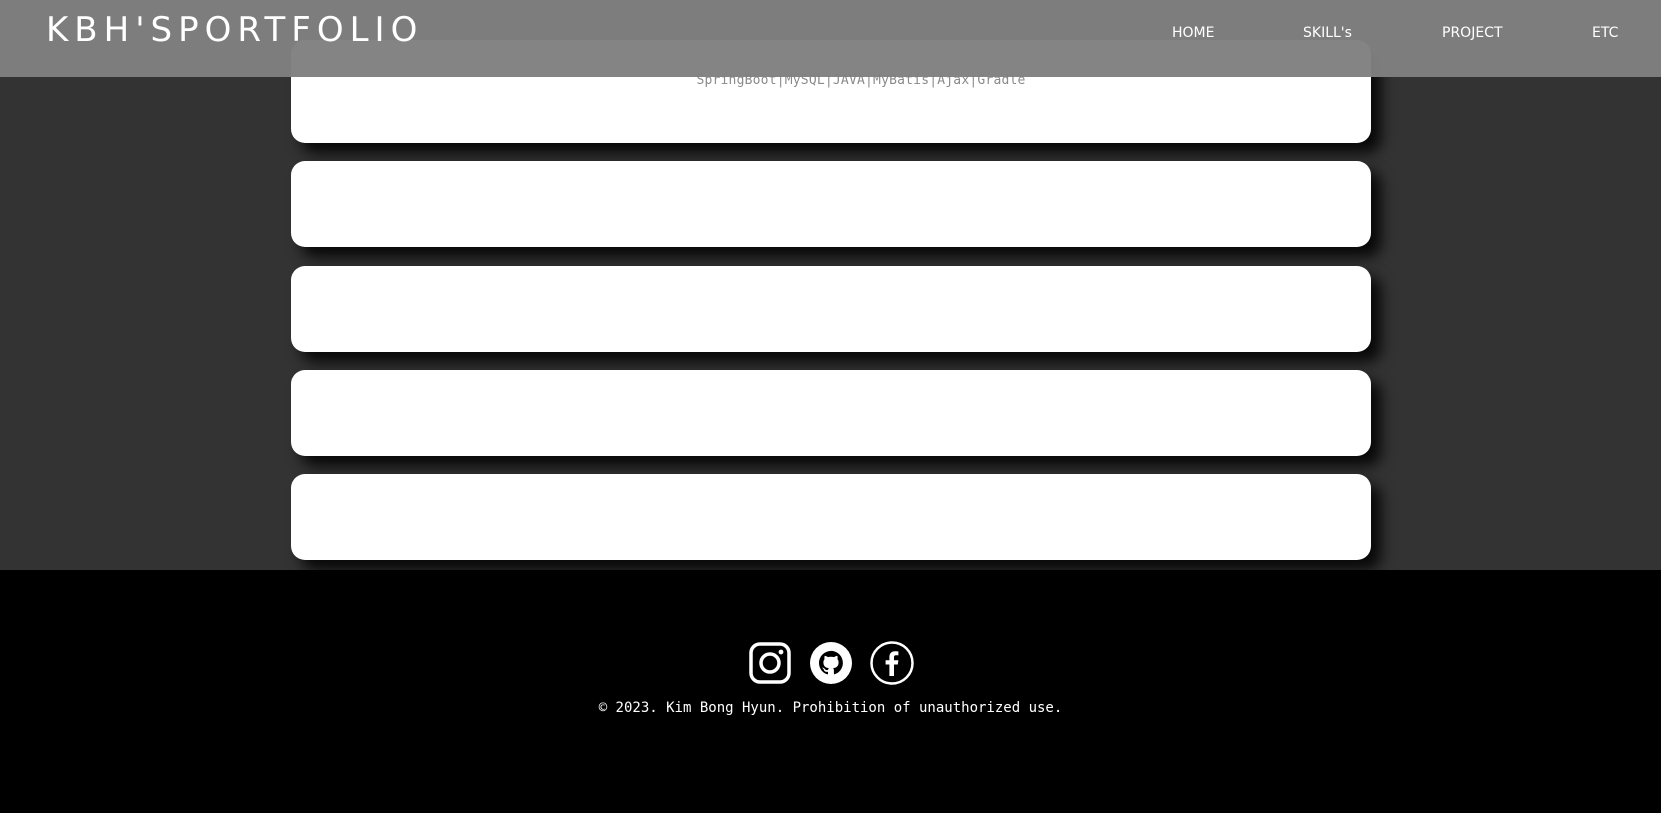 The width and height of the screenshot is (1661, 813). Describe the element at coordinates (1327, 33) in the screenshot. I see `nav-skills: SKILL's` at that location.